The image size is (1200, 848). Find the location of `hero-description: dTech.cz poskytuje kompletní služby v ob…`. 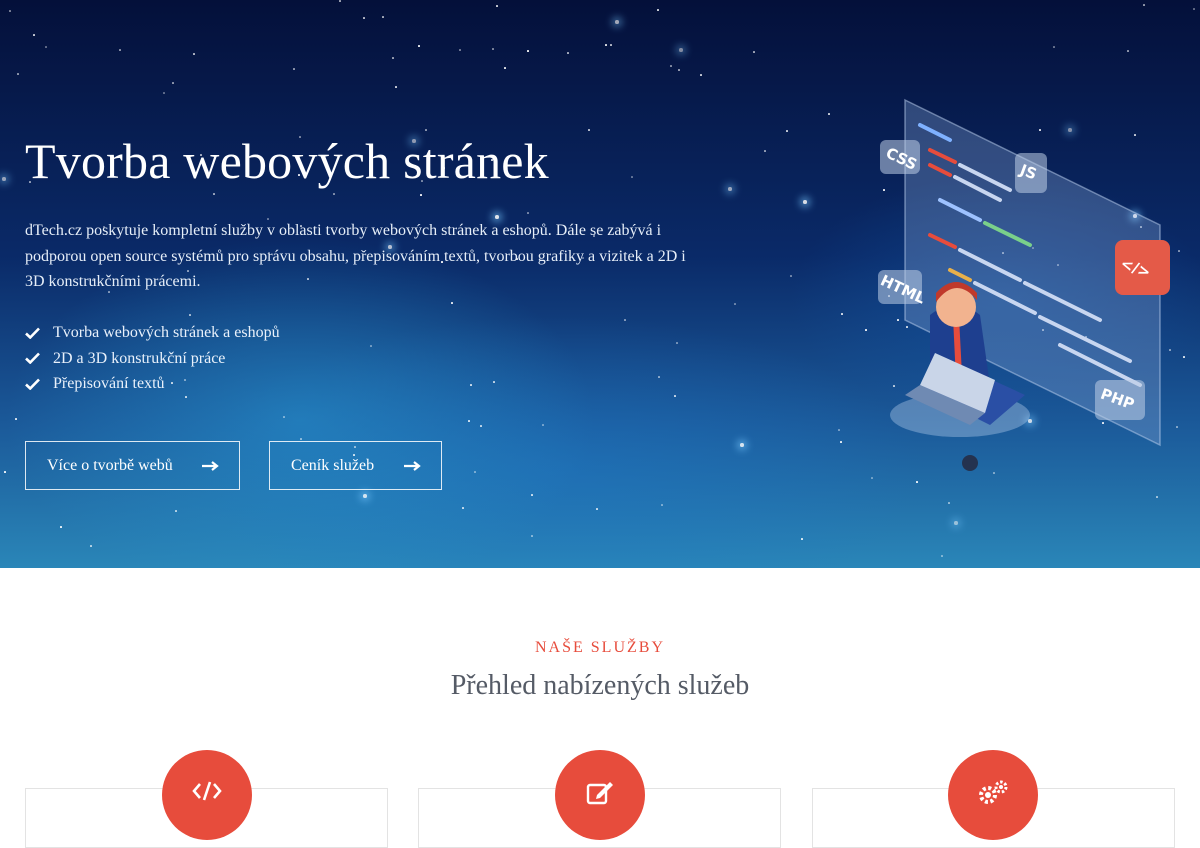

hero-description: dTech.cz poskytuje kompletní služby v ob… is located at coordinates (355, 256).